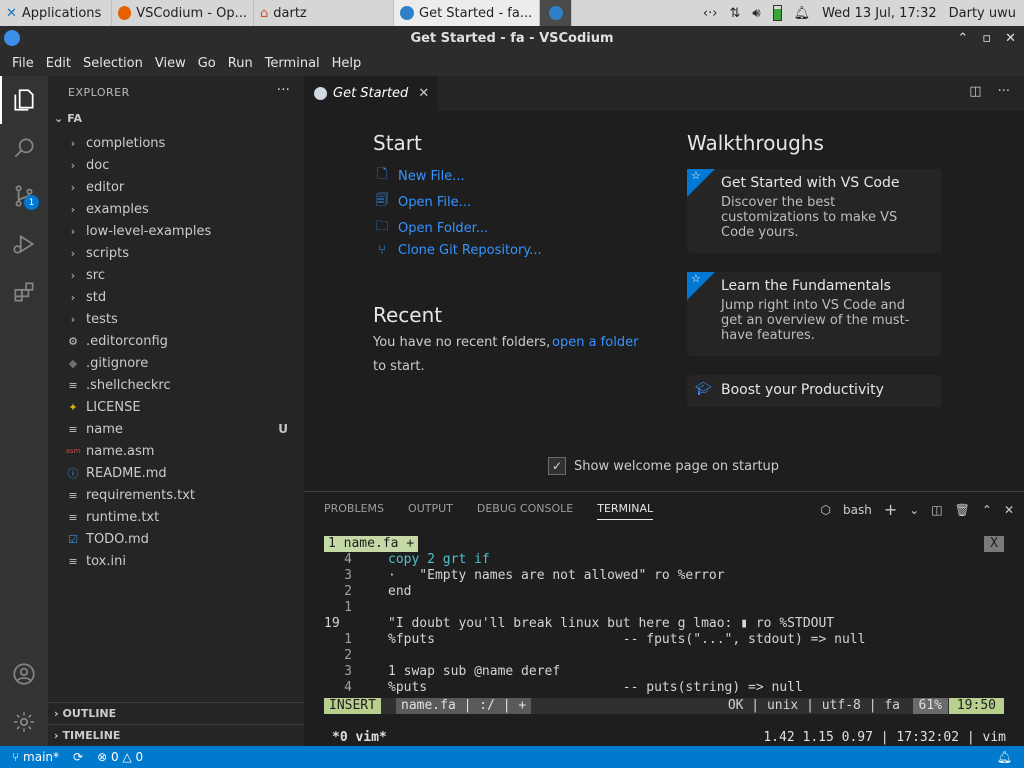 Image resolution: width=1024 pixels, height=768 pixels. What do you see at coordinates (176, 429) in the screenshot?
I see `file-name: ≡ name U` at bounding box center [176, 429].